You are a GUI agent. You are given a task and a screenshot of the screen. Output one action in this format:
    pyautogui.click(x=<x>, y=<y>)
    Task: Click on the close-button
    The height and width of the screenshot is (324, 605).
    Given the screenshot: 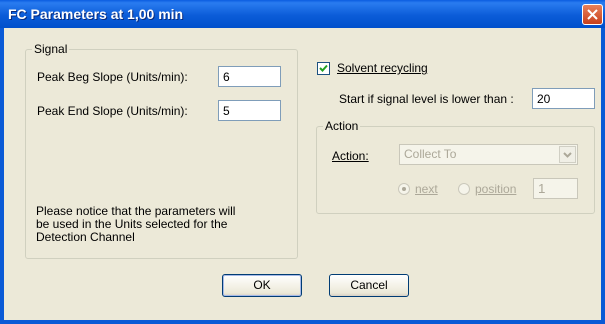 What is the action you would take?
    pyautogui.click(x=592, y=14)
    